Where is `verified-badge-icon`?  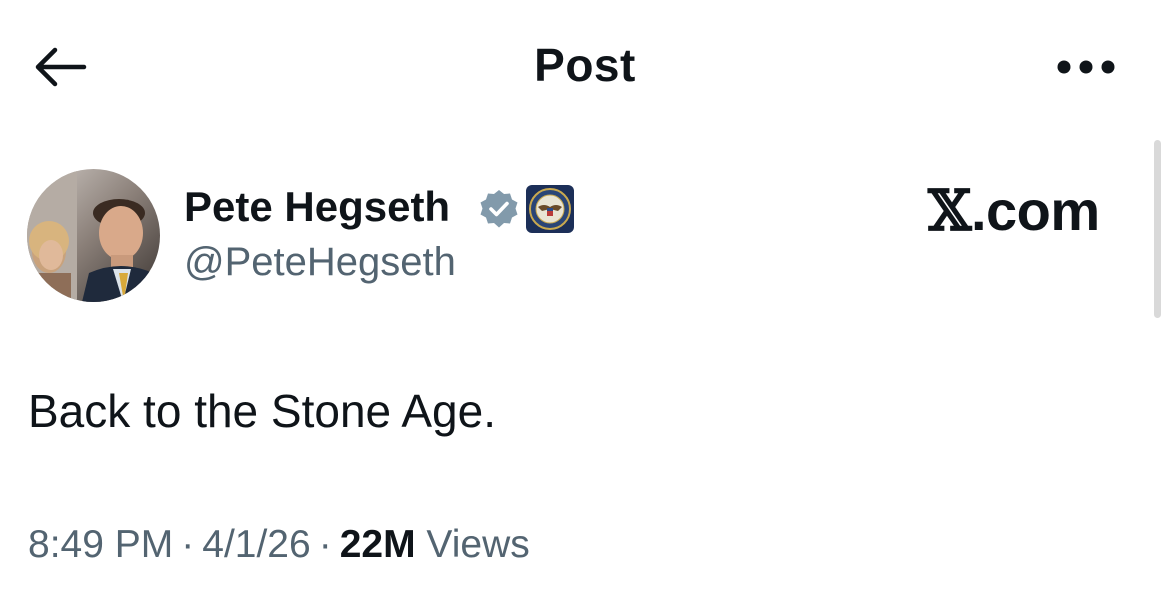 verified-badge-icon is located at coordinates (499, 209).